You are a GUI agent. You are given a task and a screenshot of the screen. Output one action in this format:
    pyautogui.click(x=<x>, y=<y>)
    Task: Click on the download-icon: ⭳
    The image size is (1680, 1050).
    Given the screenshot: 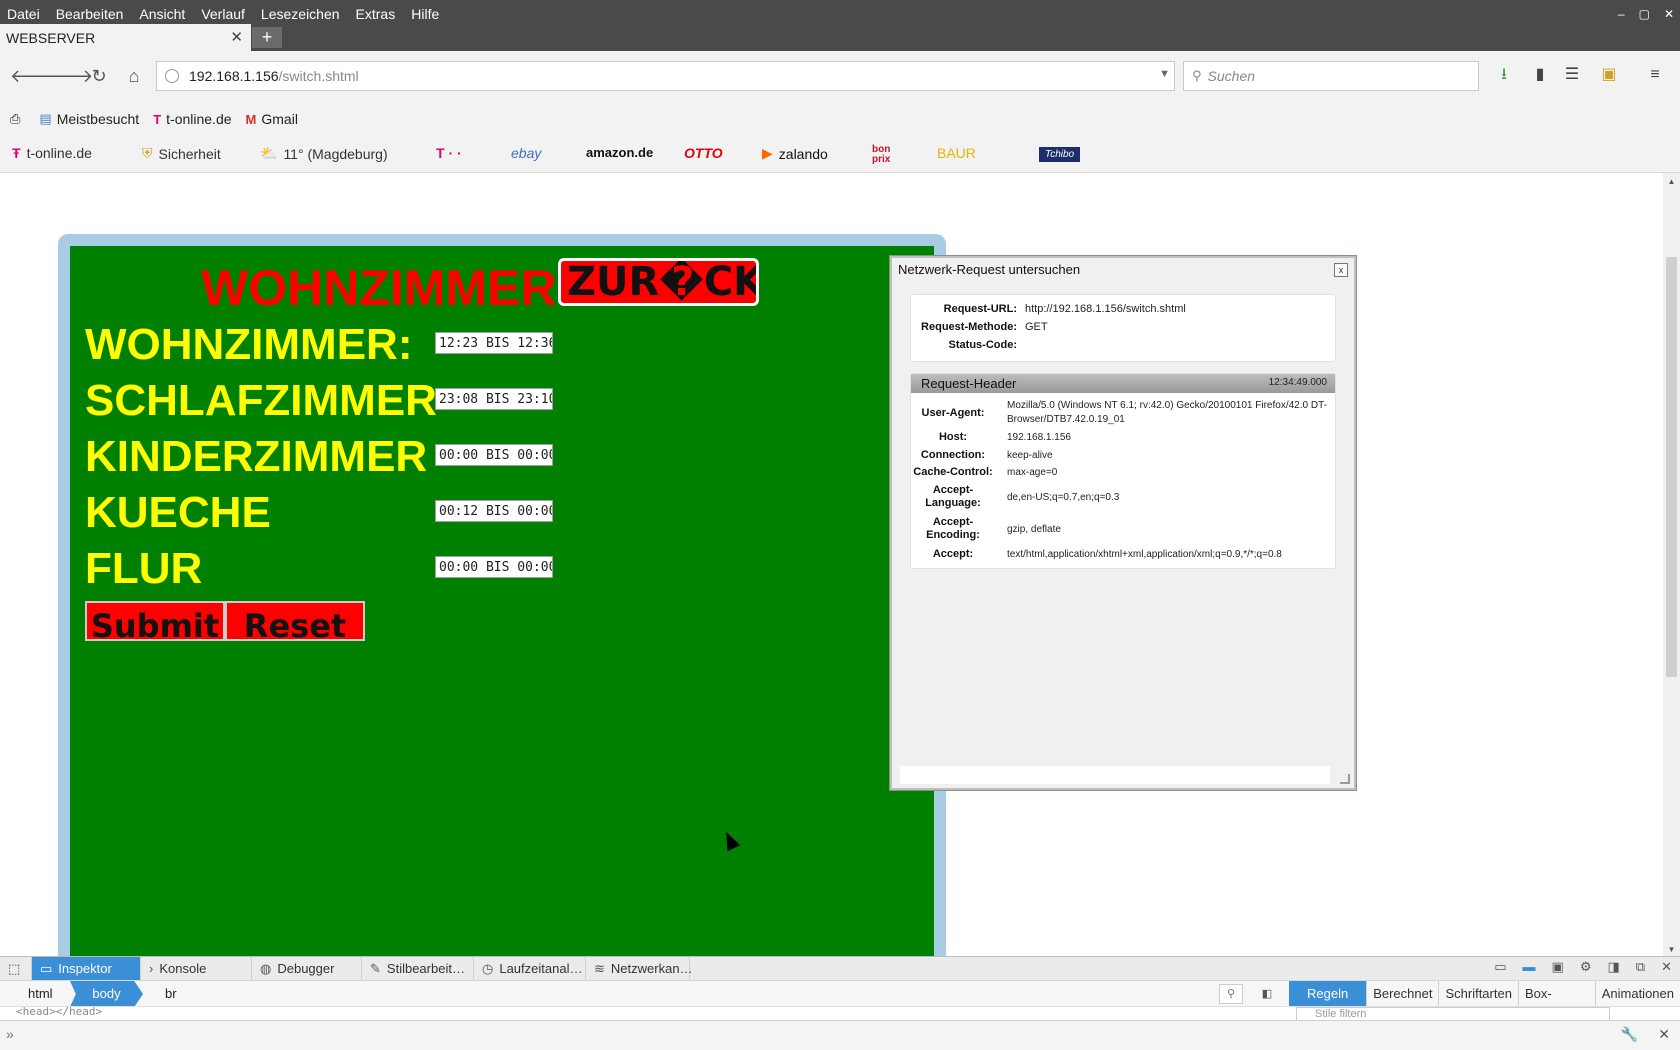 What is the action you would take?
    pyautogui.click(x=1504, y=75)
    